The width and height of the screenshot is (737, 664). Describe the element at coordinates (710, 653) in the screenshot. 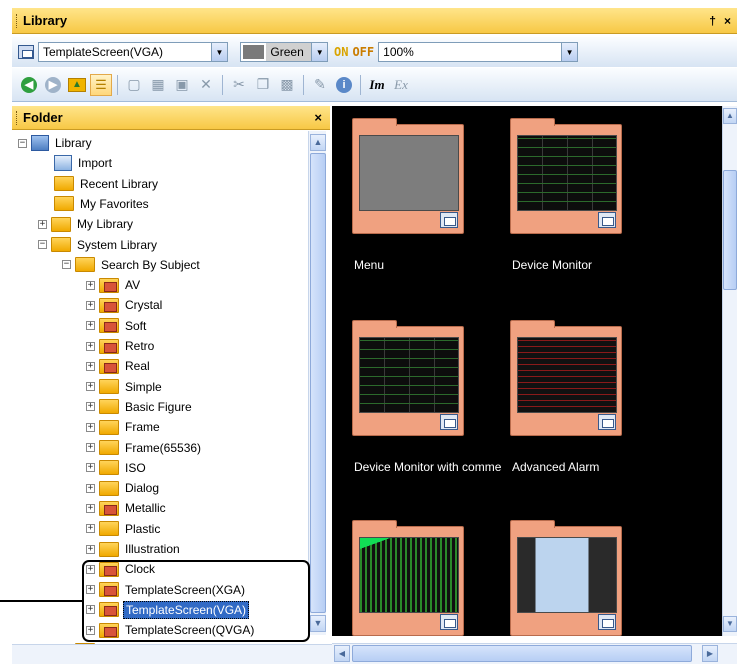

I see `scroll-right-icon: ▶` at that location.